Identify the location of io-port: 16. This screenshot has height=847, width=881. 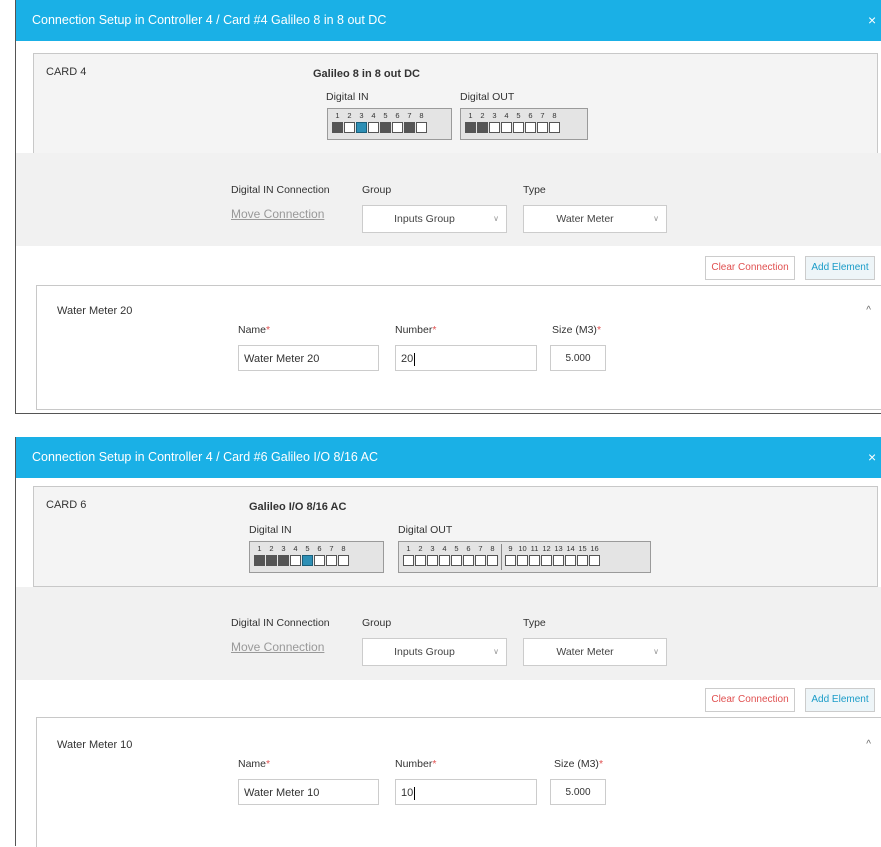
(594, 555).